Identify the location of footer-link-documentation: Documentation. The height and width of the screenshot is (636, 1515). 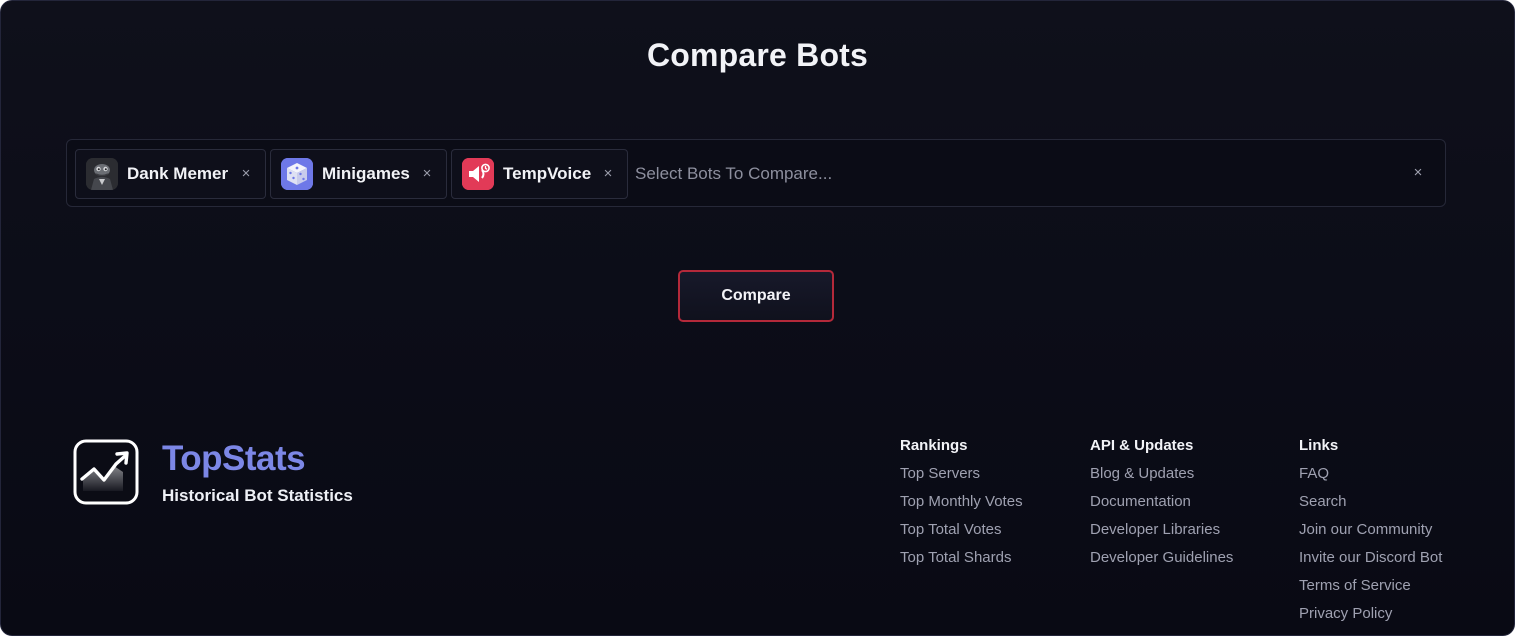
(1161, 502).